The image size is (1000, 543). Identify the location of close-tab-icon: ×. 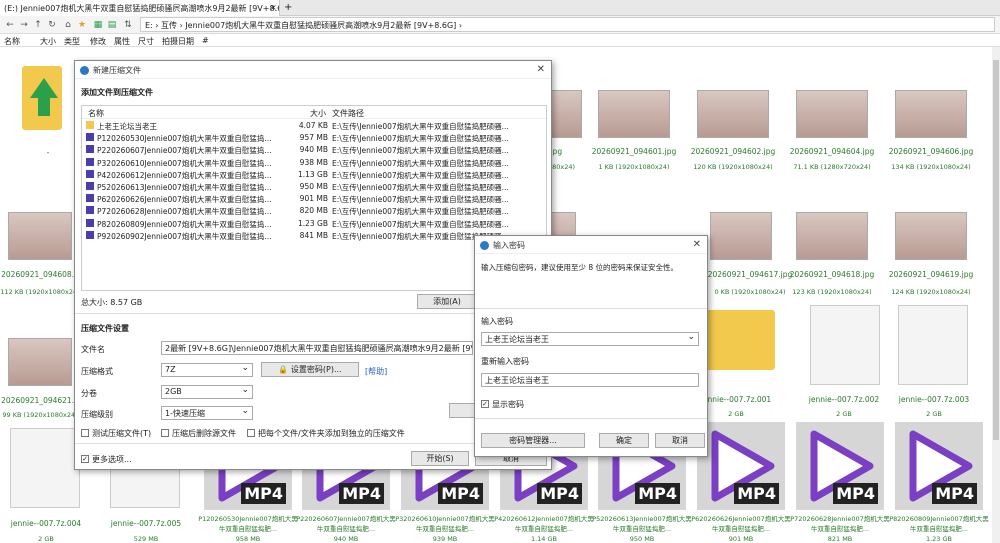
(273, 7).